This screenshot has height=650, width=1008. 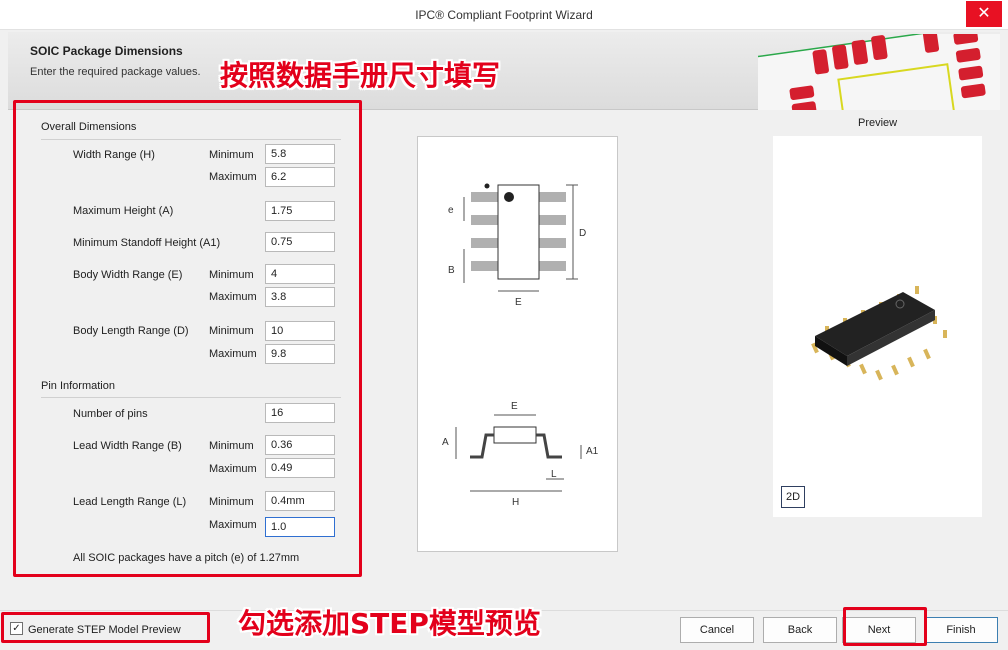 What do you see at coordinates (878, 123) in the screenshot?
I see `preview-label: Preview` at bounding box center [878, 123].